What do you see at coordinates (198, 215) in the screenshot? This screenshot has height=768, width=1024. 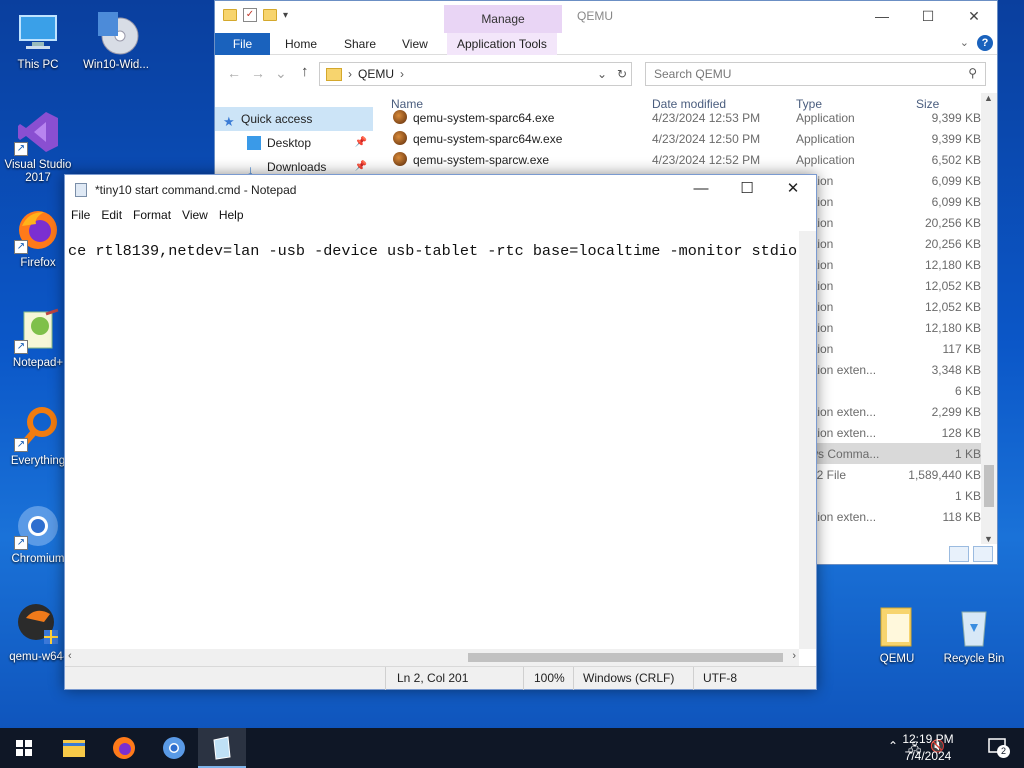 I see `menu-view: View` at bounding box center [198, 215].